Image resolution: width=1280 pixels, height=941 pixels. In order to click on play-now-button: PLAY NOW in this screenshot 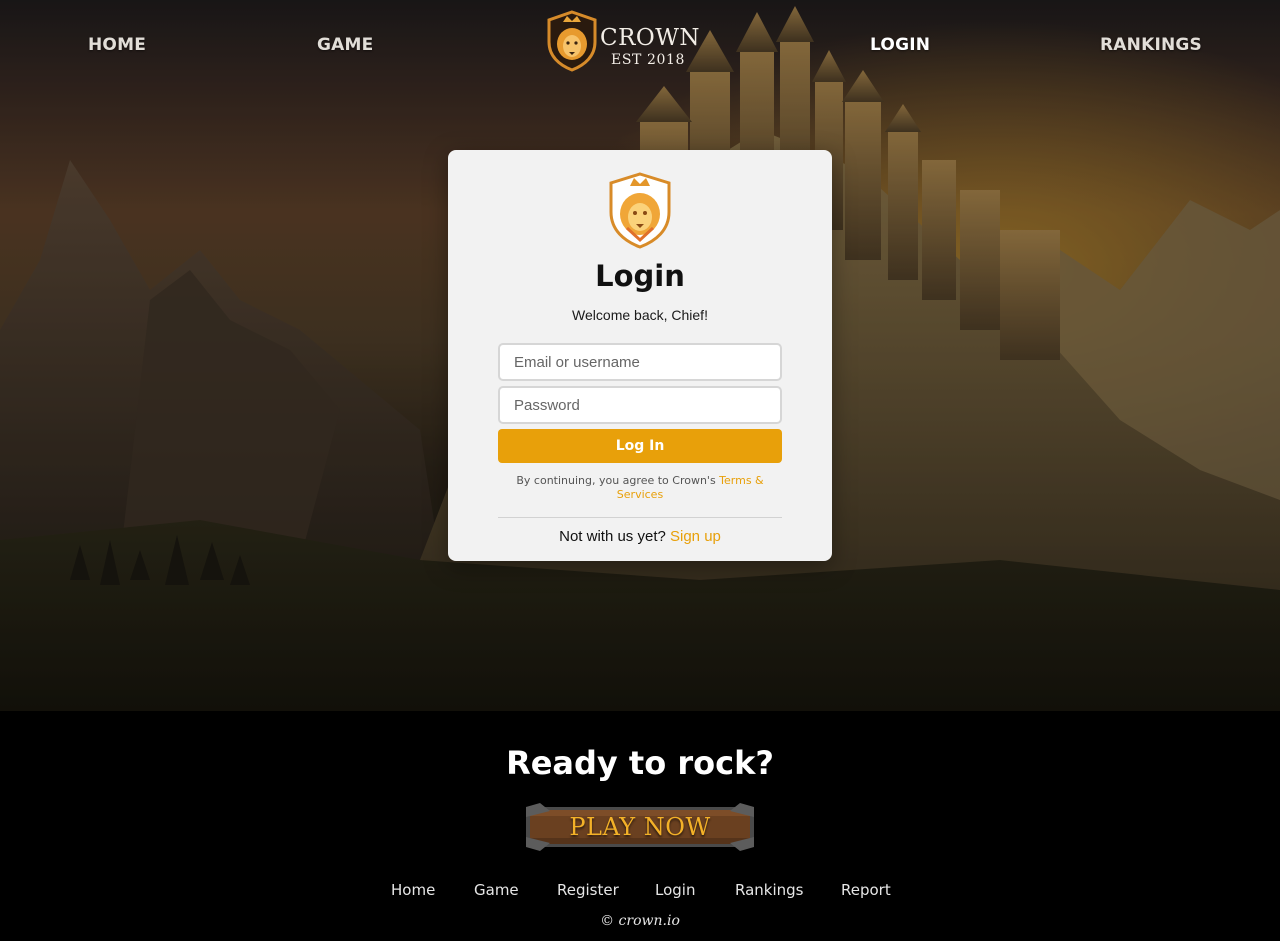, I will do `click(640, 827)`.